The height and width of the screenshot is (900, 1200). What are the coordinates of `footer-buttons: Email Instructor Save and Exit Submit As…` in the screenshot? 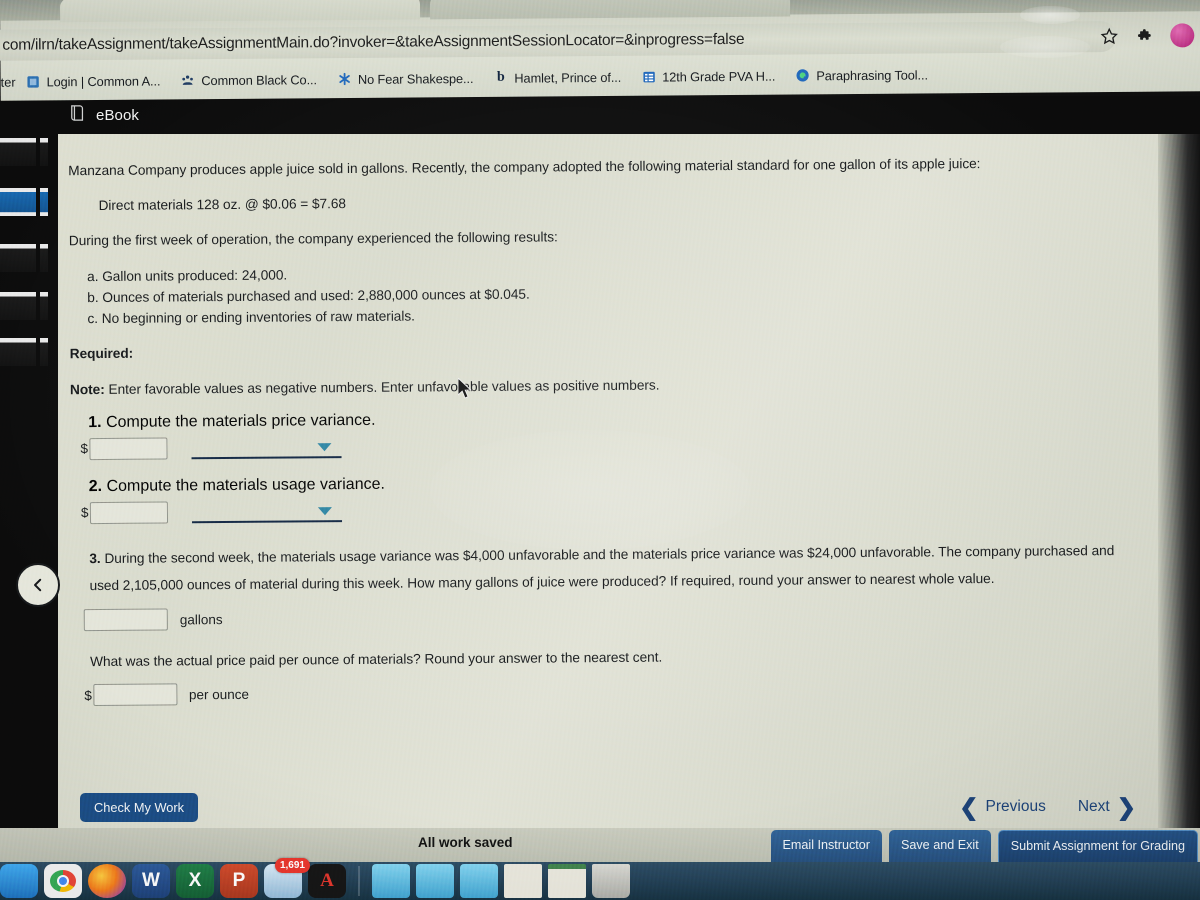 It's located at (984, 847).